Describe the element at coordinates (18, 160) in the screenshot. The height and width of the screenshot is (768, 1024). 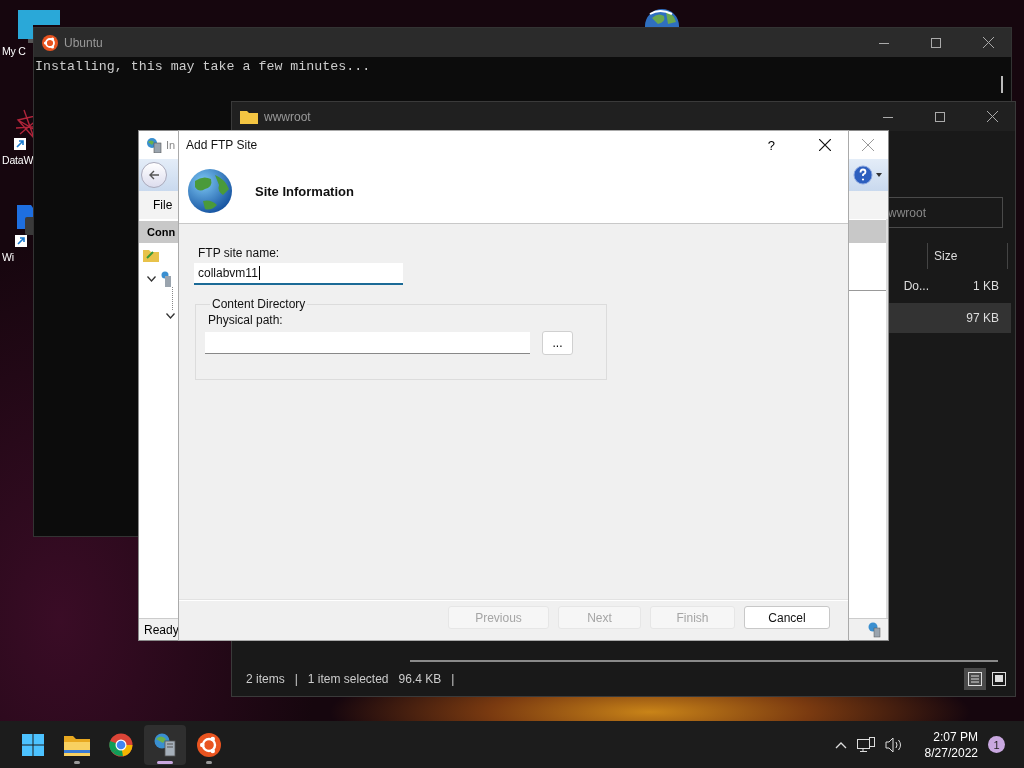
I see `icon-label: DataW` at that location.